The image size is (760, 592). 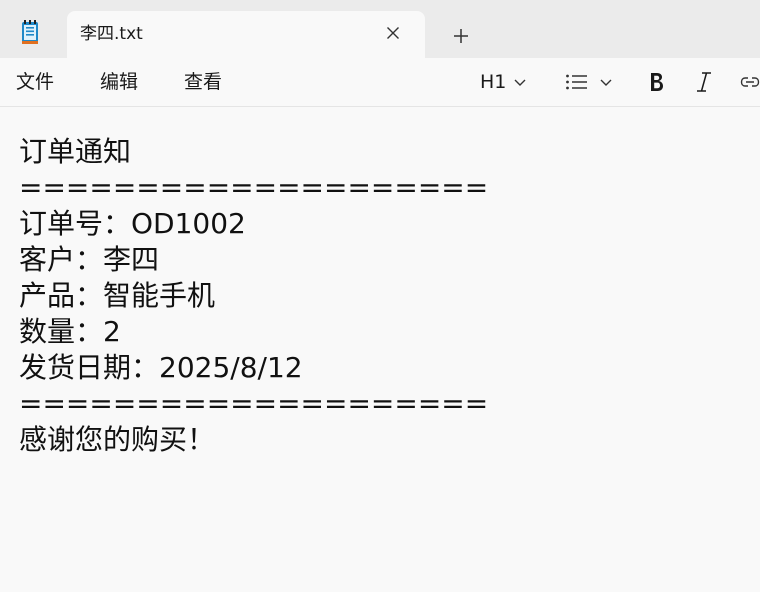 I want to click on document-line: 感谢您的购买！, so click(x=117, y=439).